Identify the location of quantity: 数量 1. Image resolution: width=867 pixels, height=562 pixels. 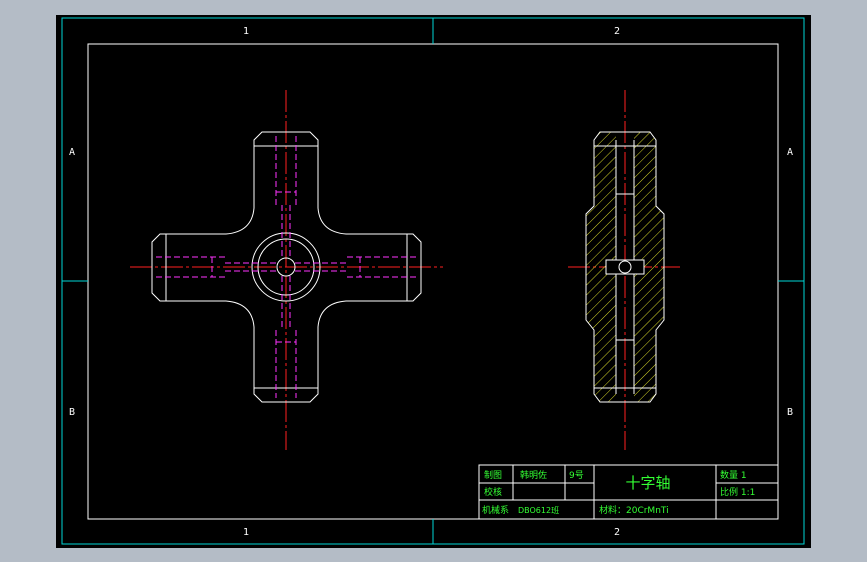
(733, 475).